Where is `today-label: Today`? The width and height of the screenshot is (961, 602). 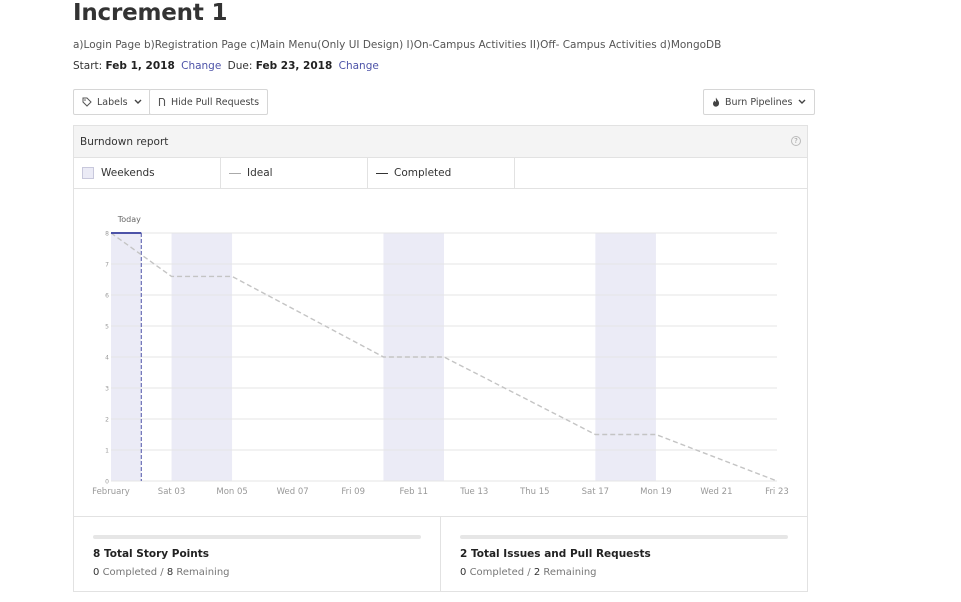 today-label: Today is located at coordinates (129, 219).